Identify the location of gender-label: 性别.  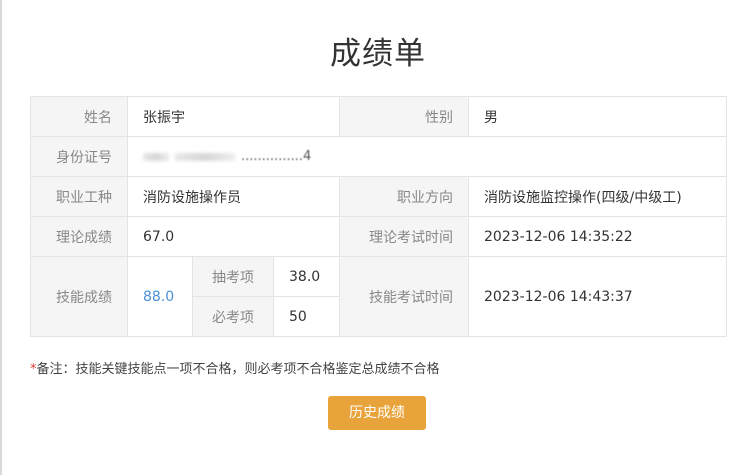
(404, 116).